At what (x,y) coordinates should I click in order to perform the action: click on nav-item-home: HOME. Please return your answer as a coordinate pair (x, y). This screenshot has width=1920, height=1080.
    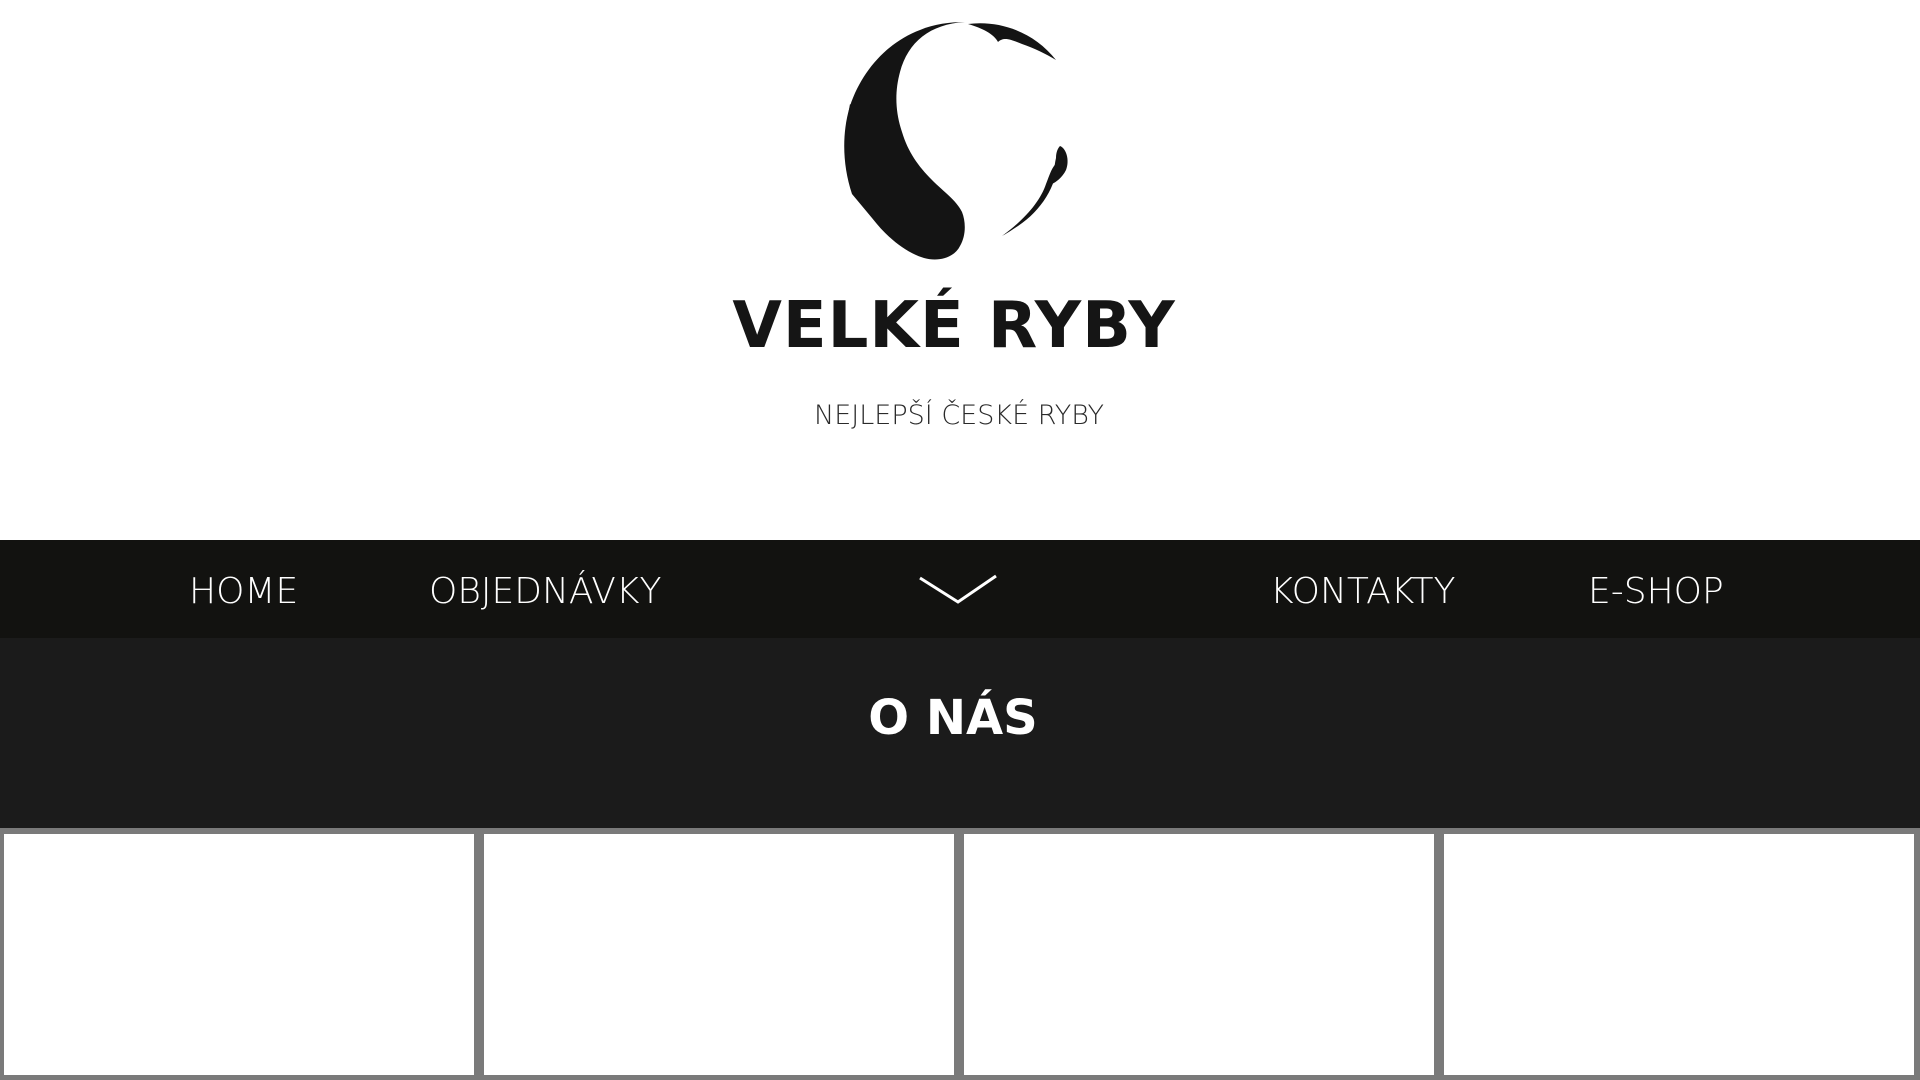
    Looking at the image, I should click on (243, 589).